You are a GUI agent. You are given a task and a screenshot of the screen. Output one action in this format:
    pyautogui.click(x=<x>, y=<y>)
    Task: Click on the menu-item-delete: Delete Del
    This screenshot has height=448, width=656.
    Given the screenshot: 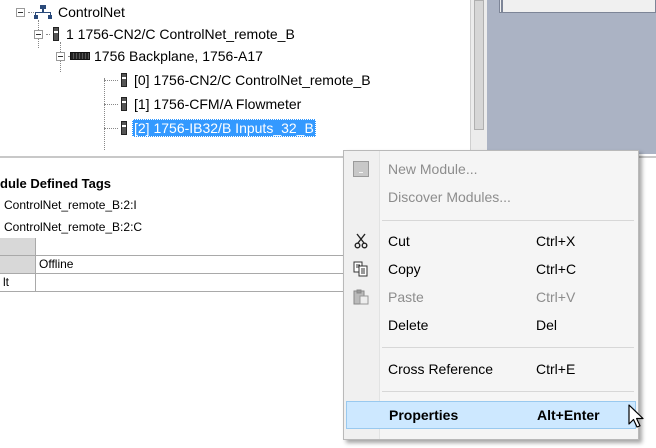 What is the action you would take?
    pyautogui.click(x=491, y=325)
    